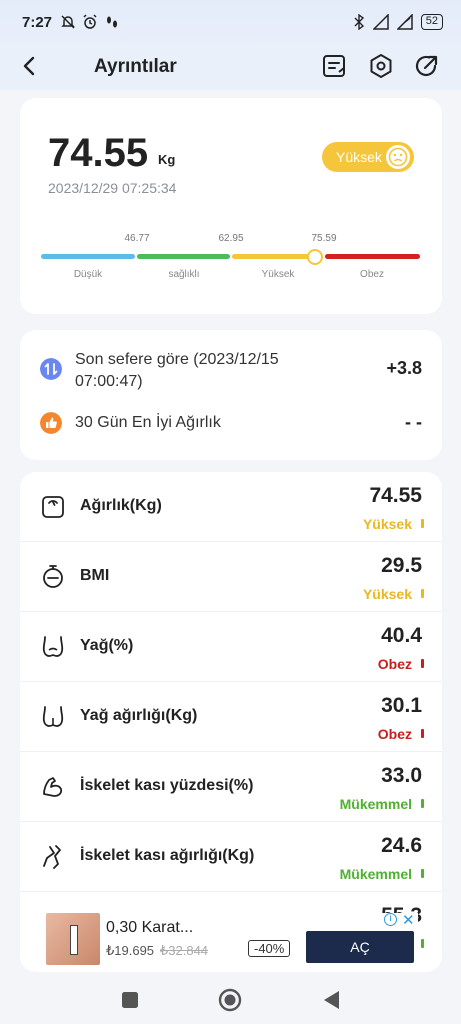 This screenshot has width=461, height=1024. I want to click on muscle-leg-icon, so click(52, 857).